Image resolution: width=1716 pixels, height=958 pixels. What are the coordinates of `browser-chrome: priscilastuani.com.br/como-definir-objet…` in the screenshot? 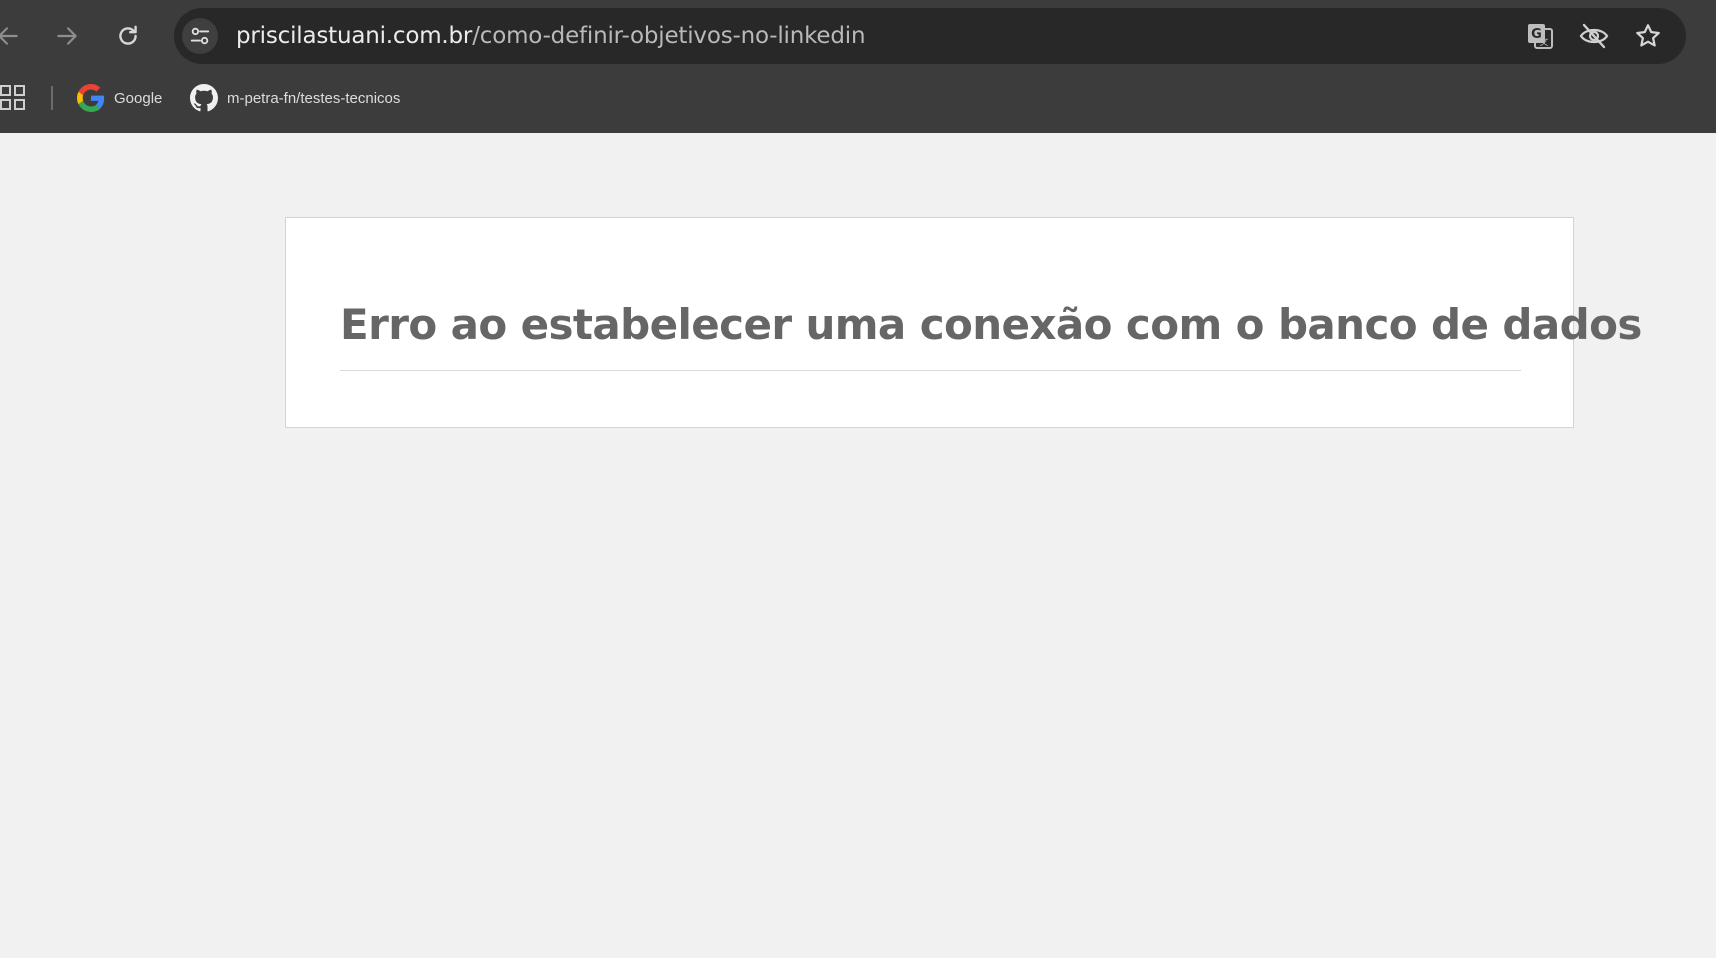 It's located at (858, 66).